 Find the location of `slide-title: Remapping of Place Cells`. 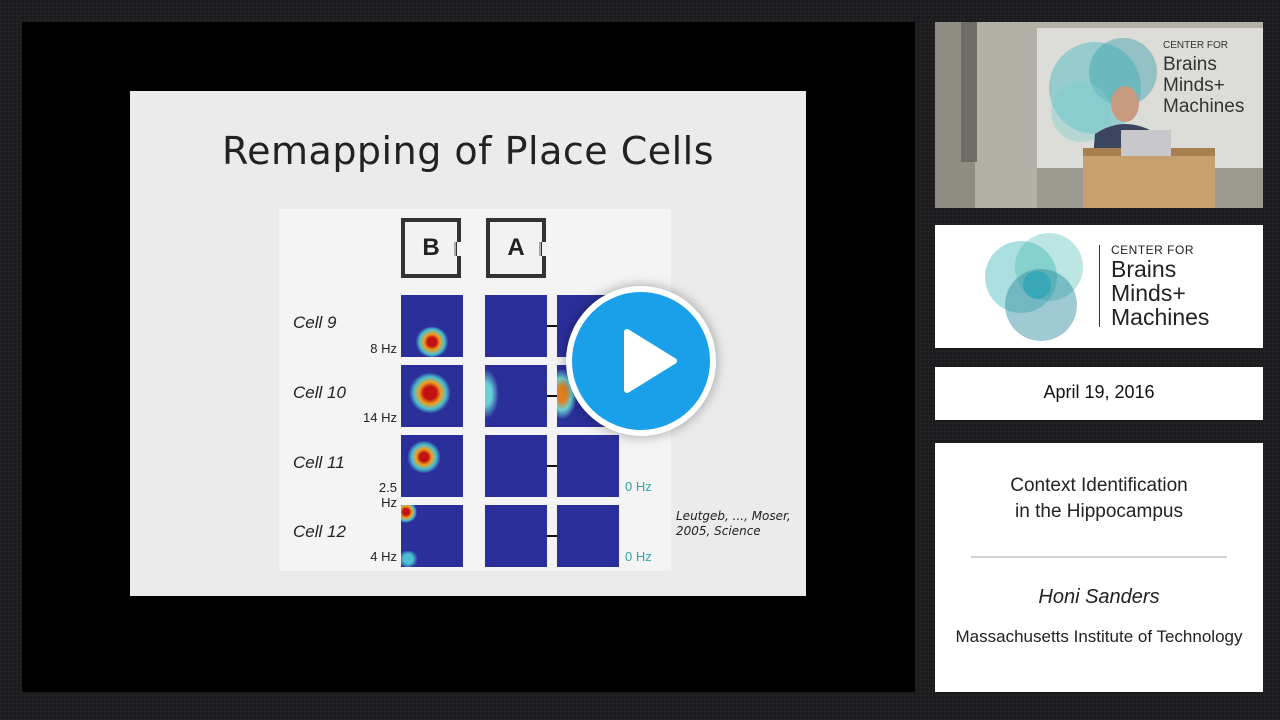

slide-title: Remapping of Place Cells is located at coordinates (468, 151).